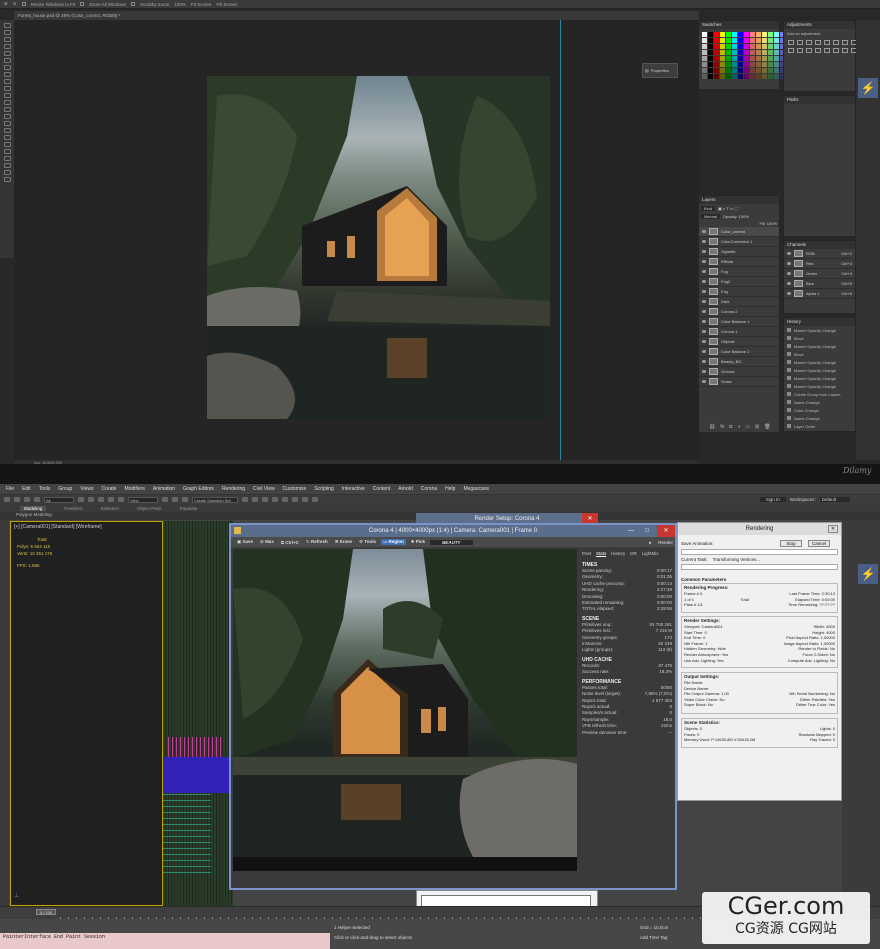 This screenshot has height=949, width=880. Describe the element at coordinates (65, 489) in the screenshot. I see `menu-item: Group` at that location.